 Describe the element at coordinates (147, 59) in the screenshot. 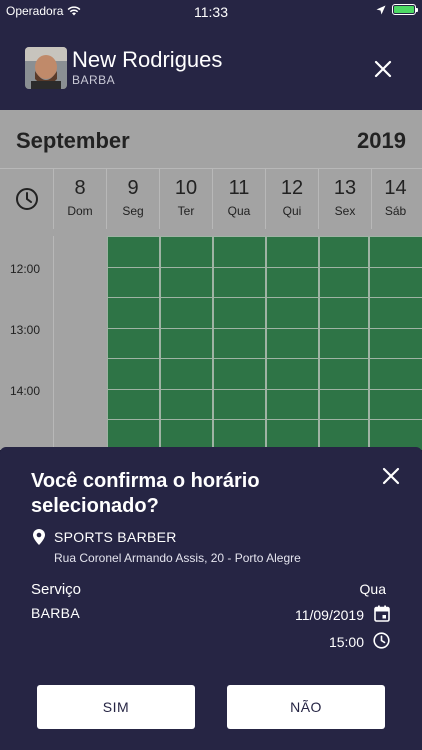

I see `barber-name: New Rodrigues` at that location.